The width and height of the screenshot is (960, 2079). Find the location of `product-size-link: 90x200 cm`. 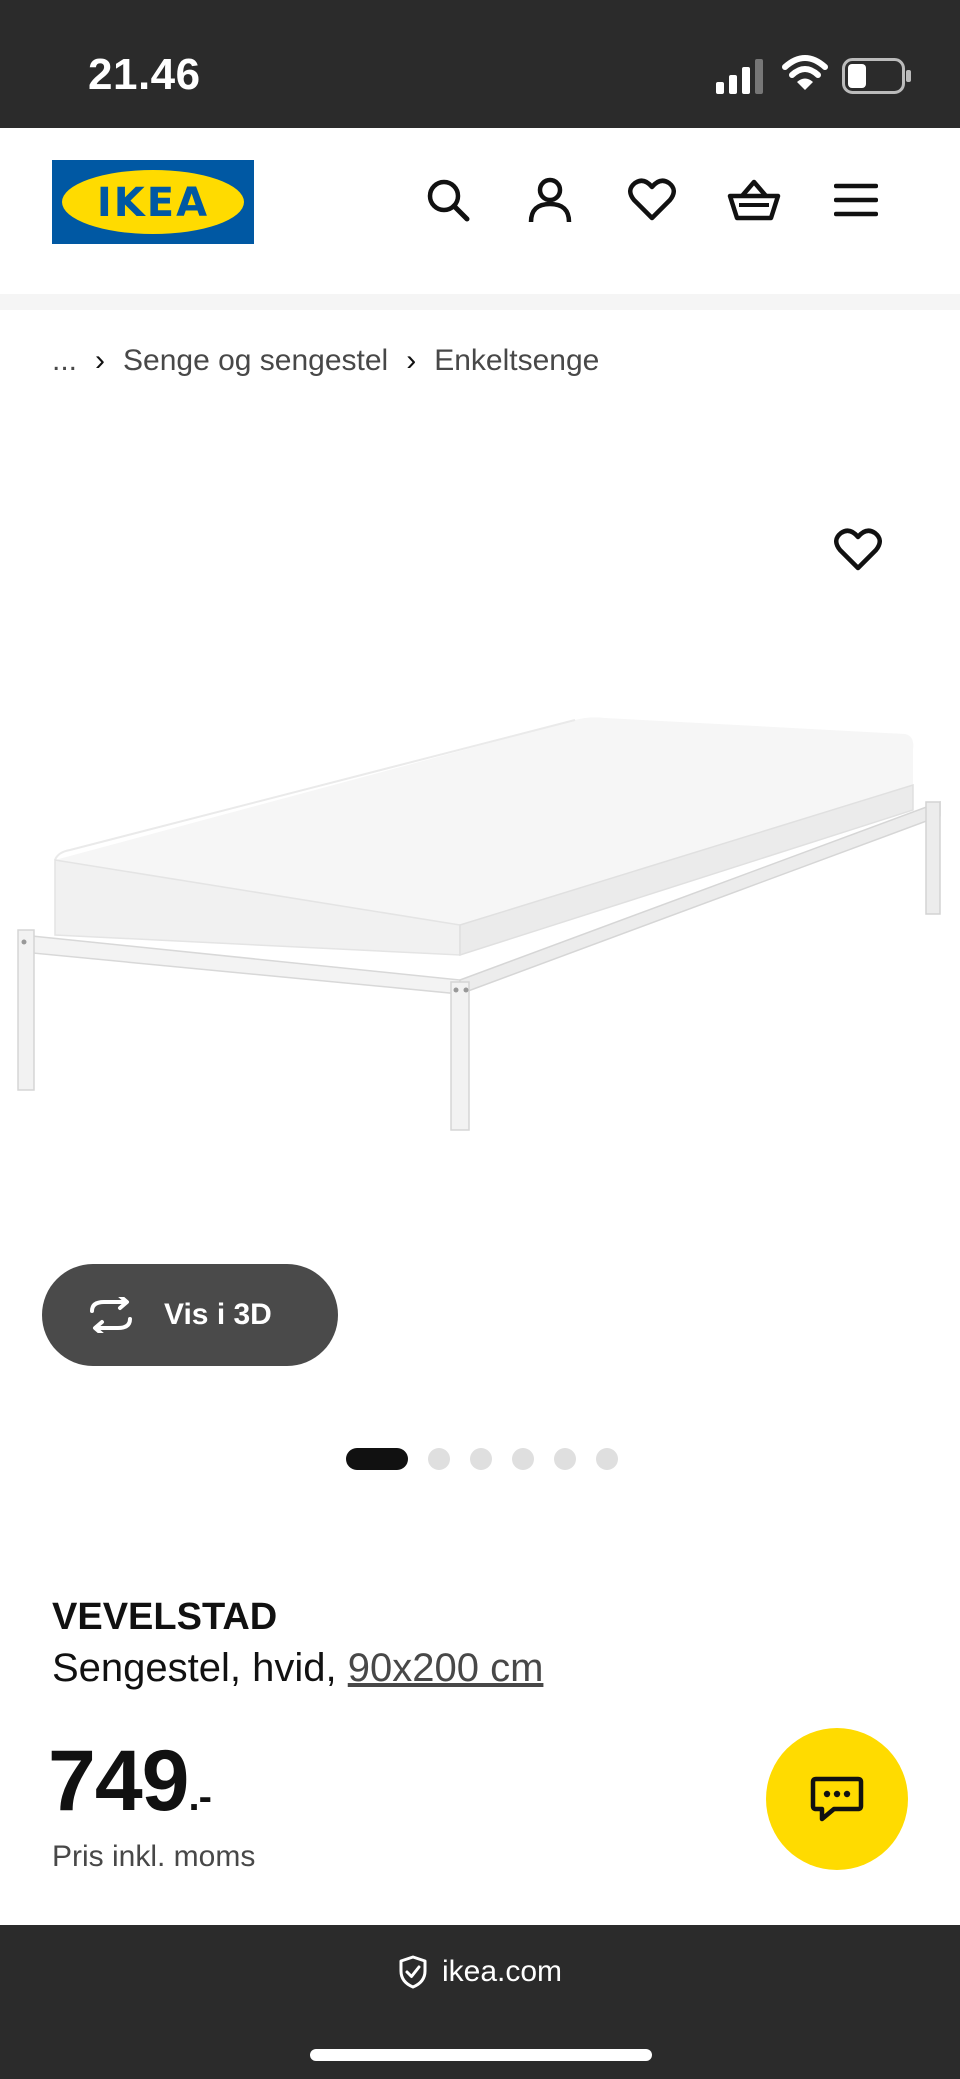

product-size-link: 90x200 cm is located at coordinates (446, 1668).